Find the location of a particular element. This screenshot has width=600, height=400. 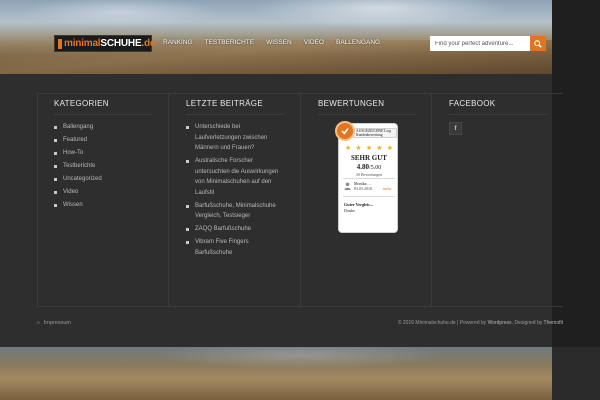

rating-count: 30 Bewertungen is located at coordinates (369, 174).